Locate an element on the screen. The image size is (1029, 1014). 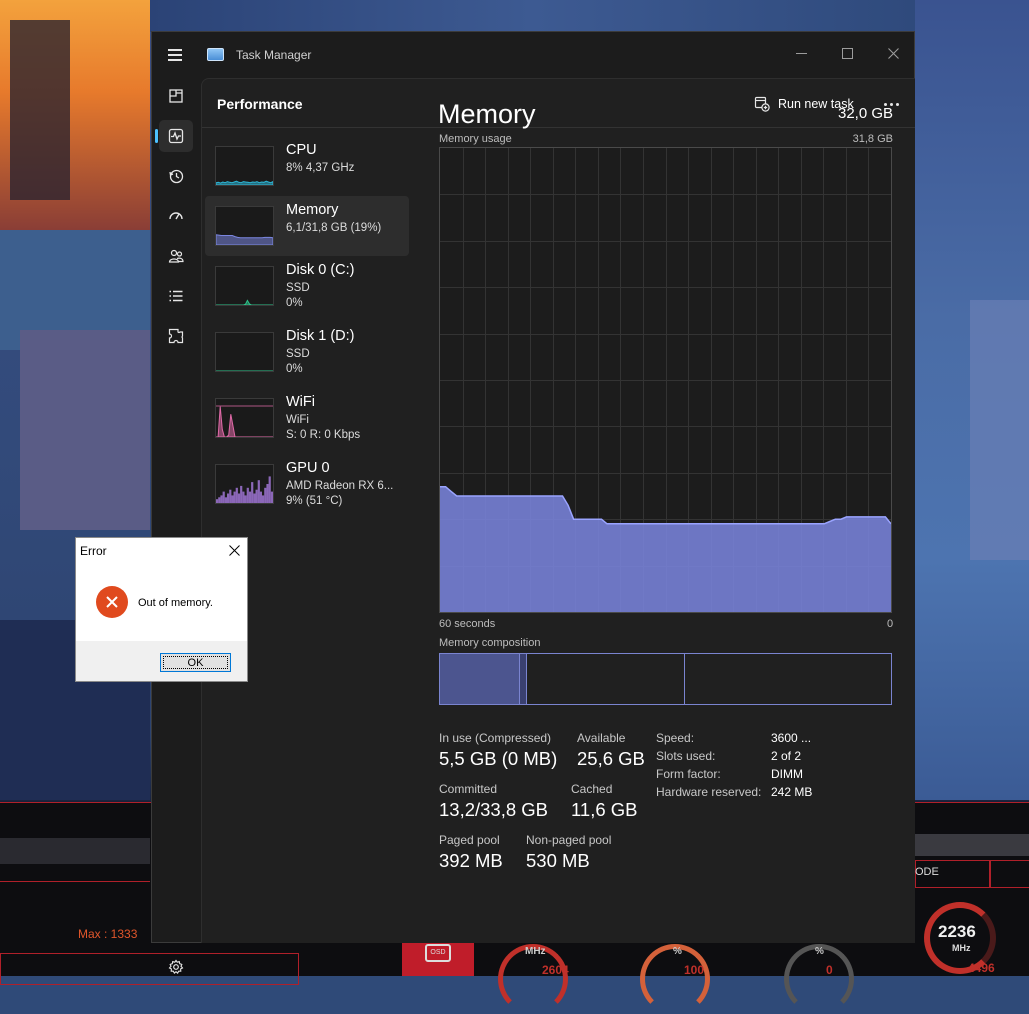
ok-button: OK is located at coordinates (195, 662).